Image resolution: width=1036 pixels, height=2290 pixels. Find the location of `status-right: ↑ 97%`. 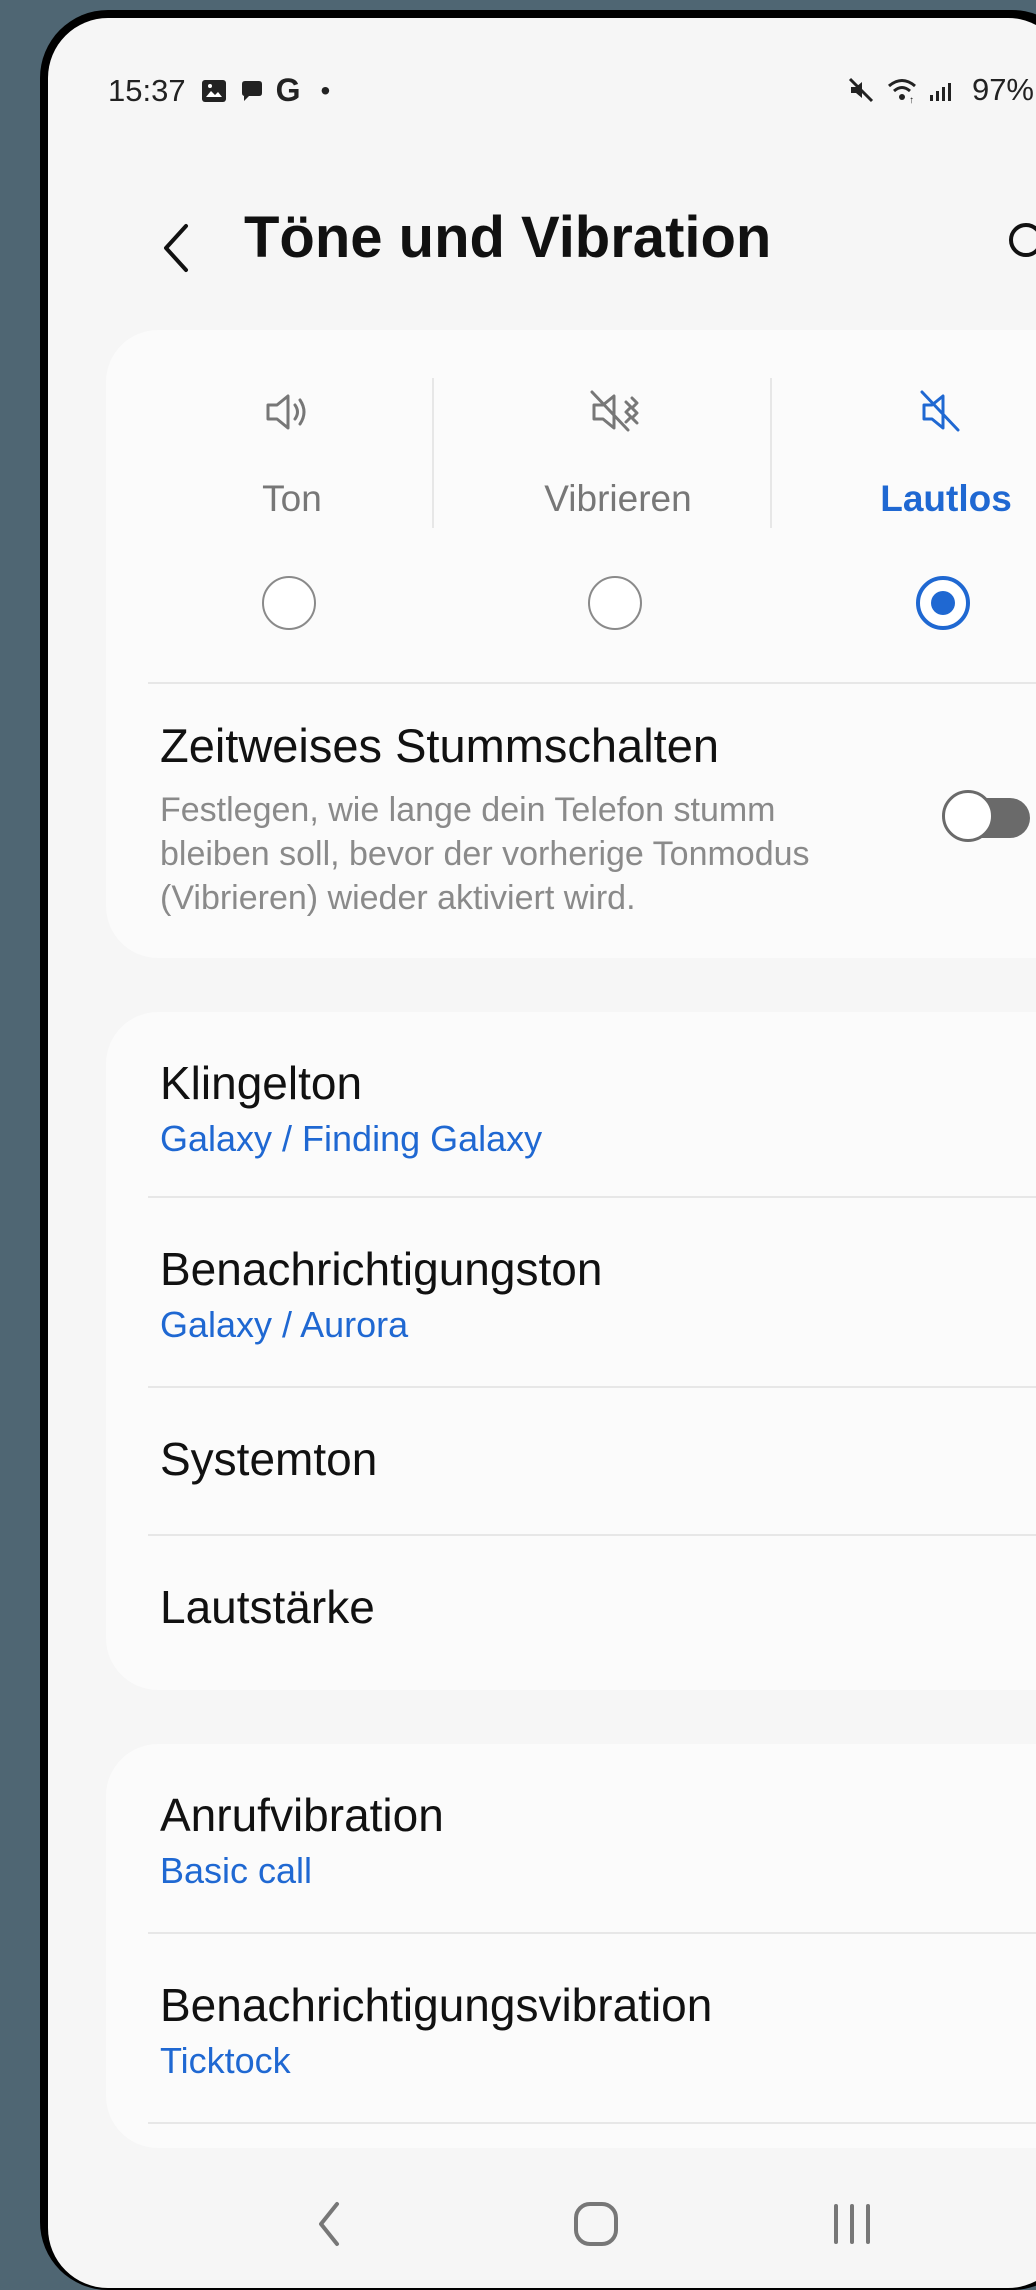

status-right: ↑ 97% is located at coordinates (941, 90).